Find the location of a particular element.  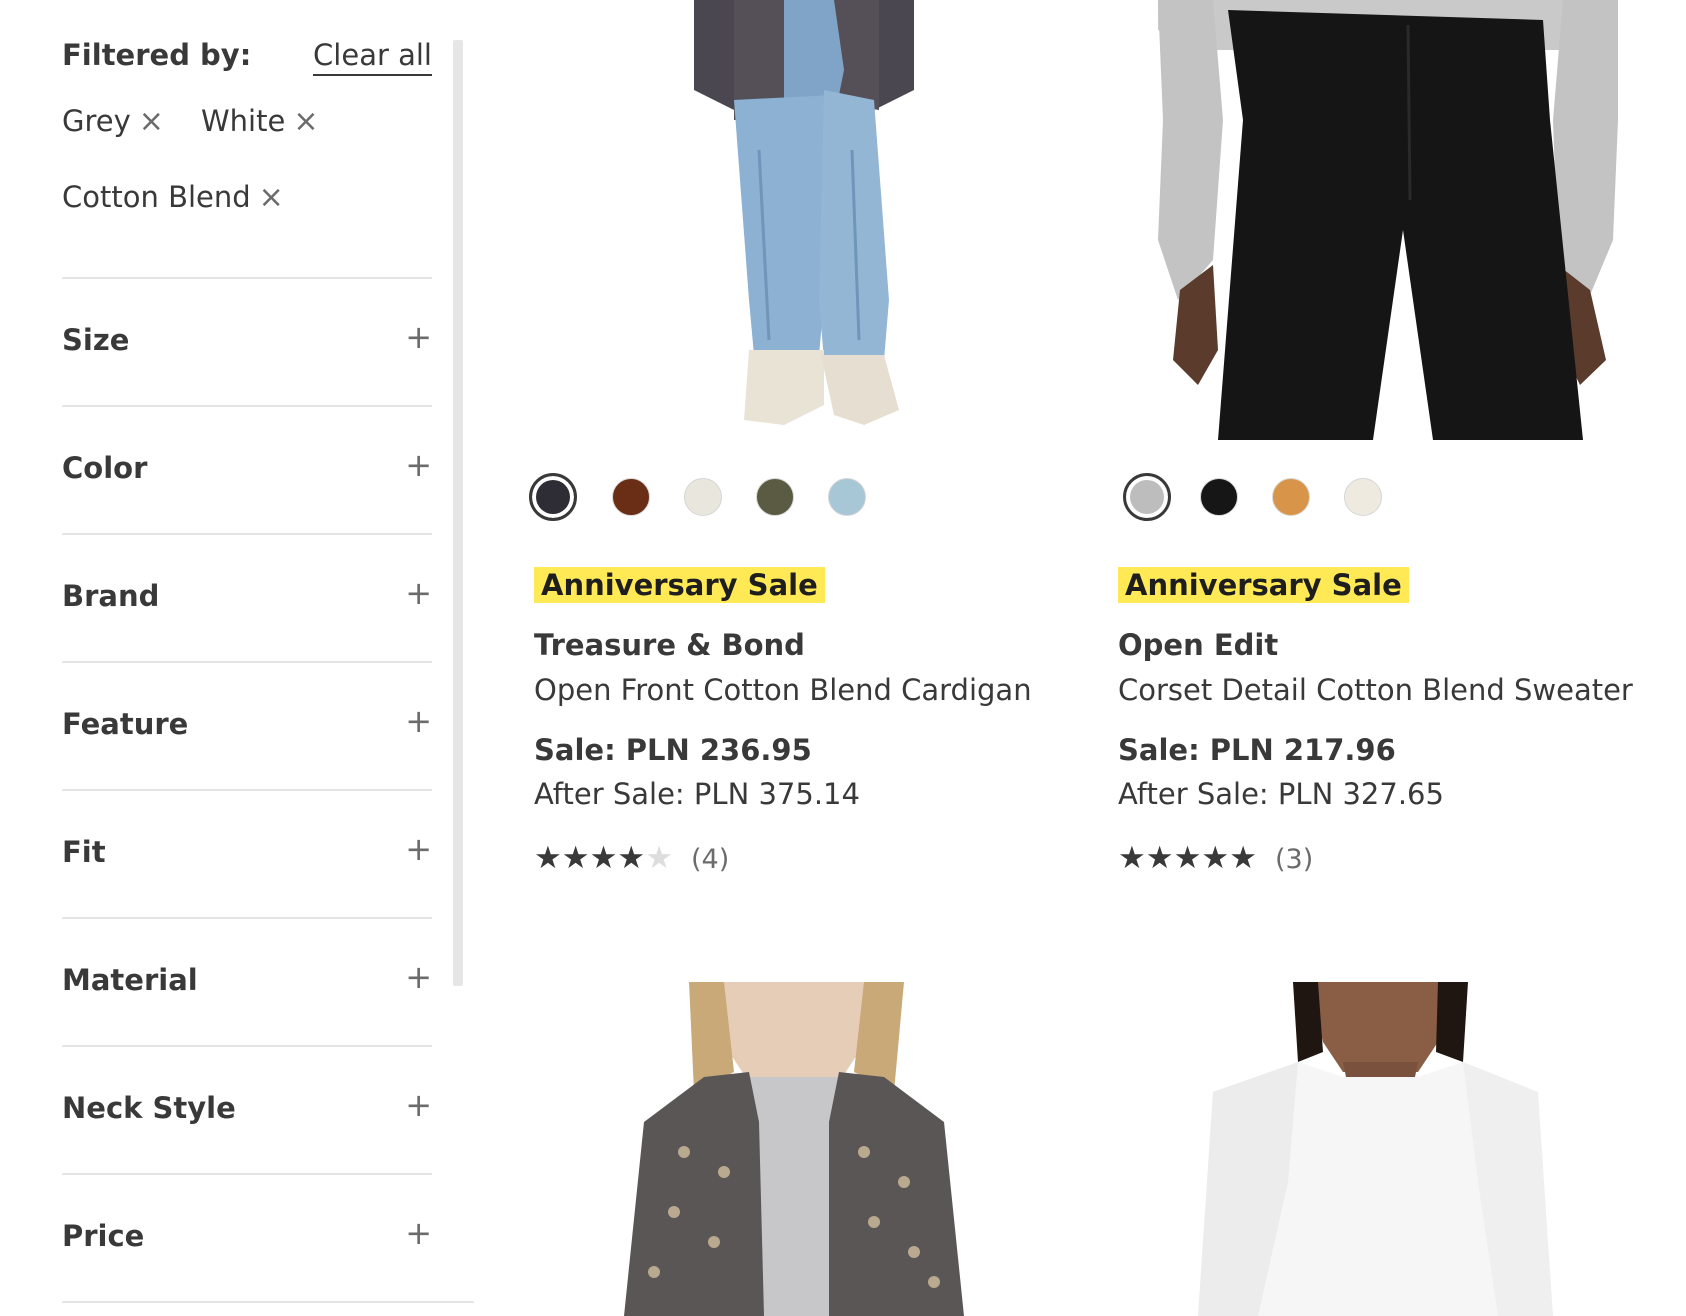

filtered-by-label: Filtered by: is located at coordinates (157, 55).